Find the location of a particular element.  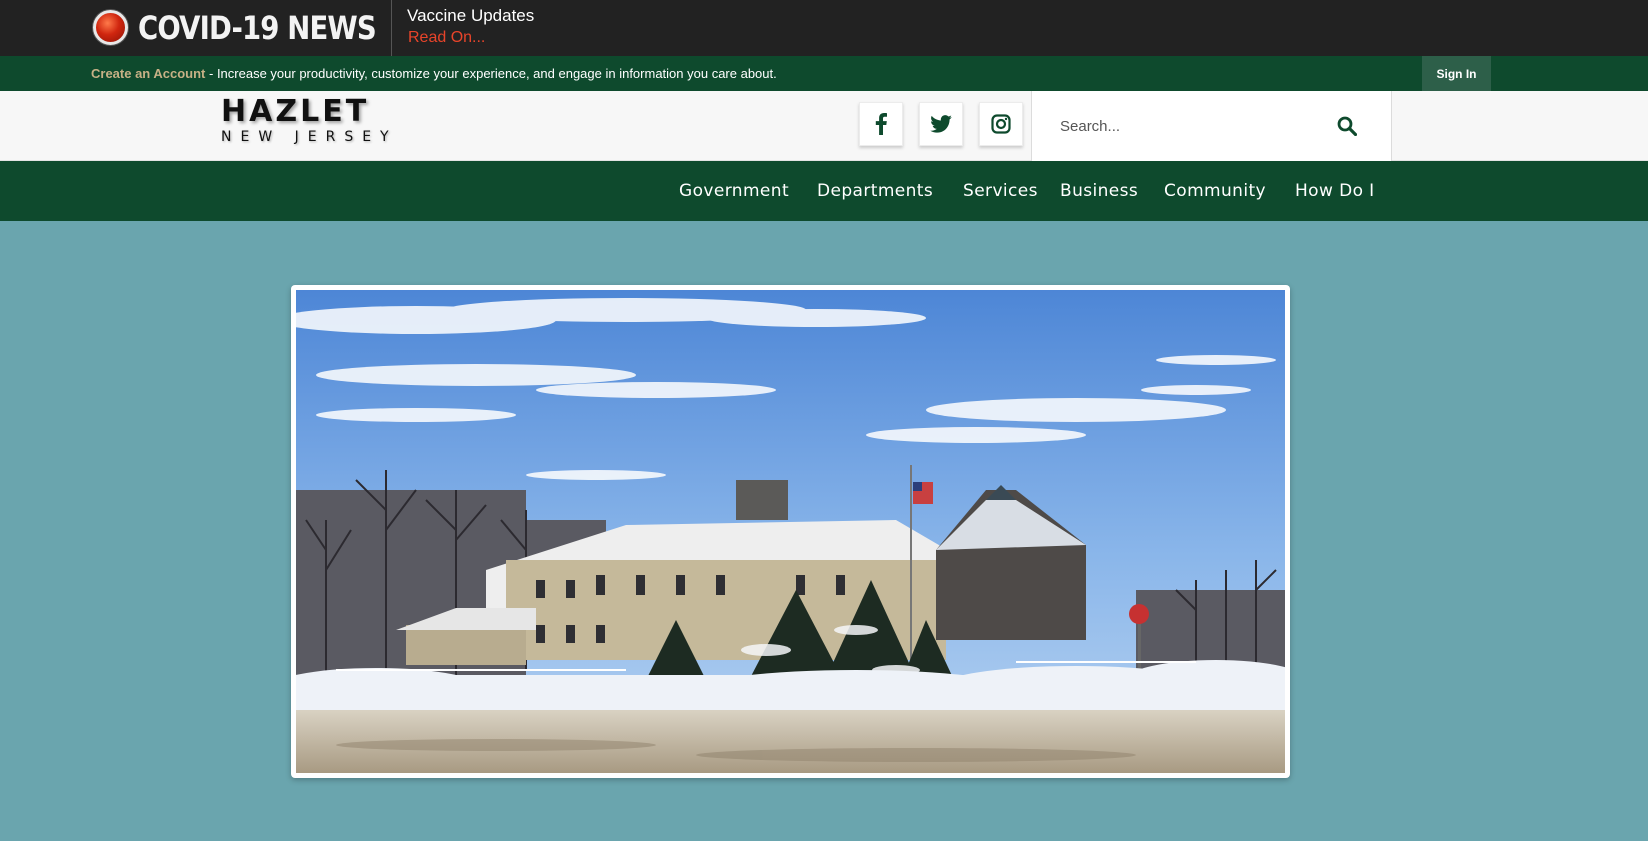

instagram-button is located at coordinates (1001, 124).